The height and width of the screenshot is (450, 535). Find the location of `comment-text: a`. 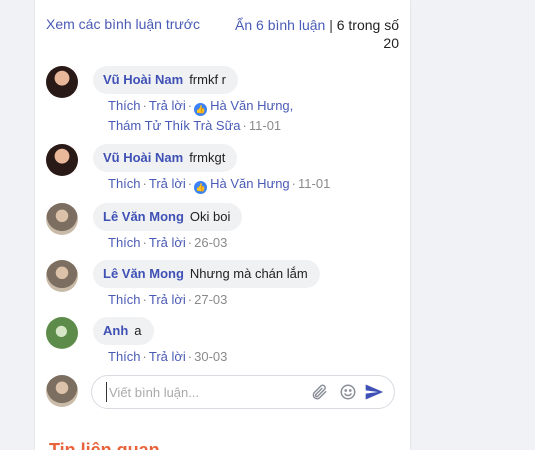

comment-text: a is located at coordinates (138, 330).